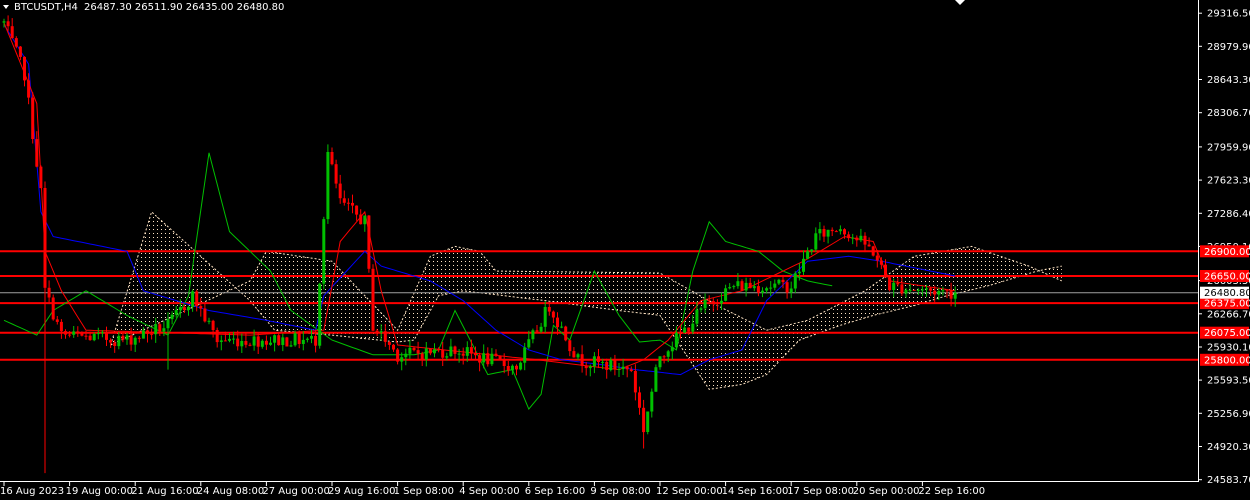 The height and width of the screenshot is (500, 1250). I want to click on time-tick-label: 16 Aug 2023, so click(32, 491).